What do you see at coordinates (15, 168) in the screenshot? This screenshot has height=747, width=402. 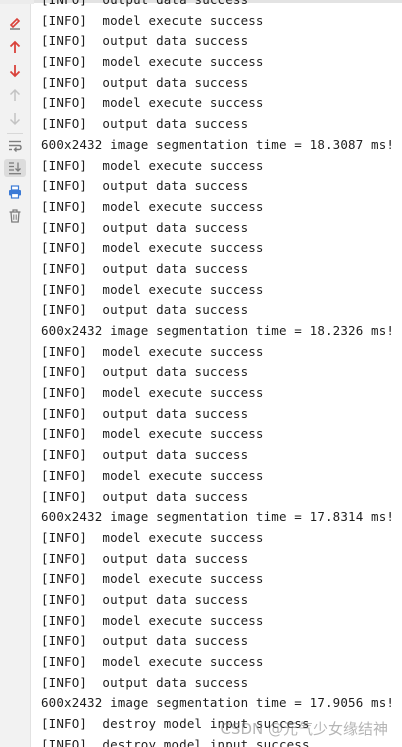 I see `scroll-to-end-icon` at bounding box center [15, 168].